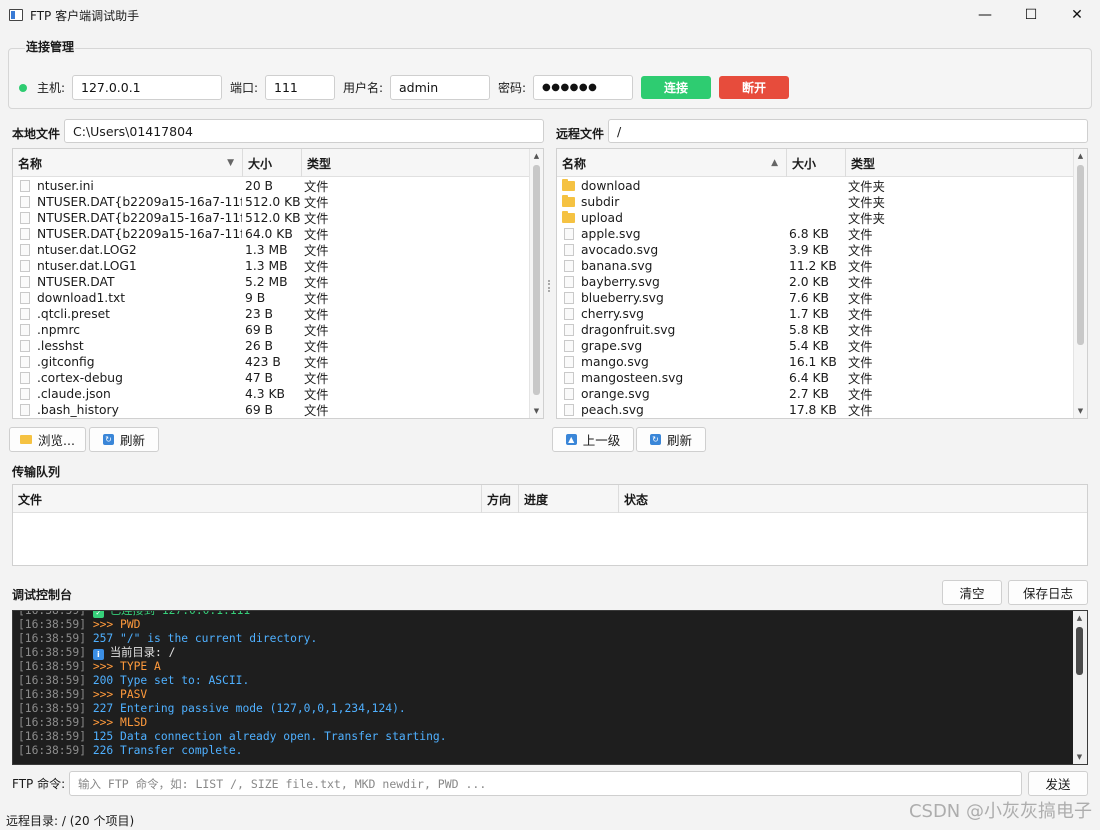 The width and height of the screenshot is (1100, 830). Describe the element at coordinates (672, 163) in the screenshot. I see `remote-col-name: 名称 ▲` at that location.